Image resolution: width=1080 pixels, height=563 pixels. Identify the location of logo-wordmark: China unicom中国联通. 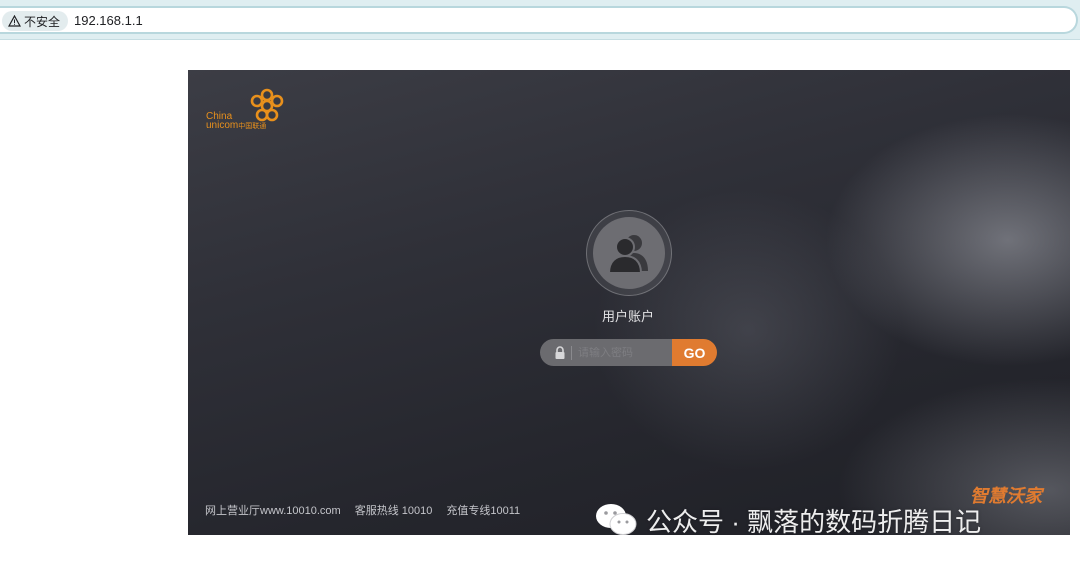
(236, 121).